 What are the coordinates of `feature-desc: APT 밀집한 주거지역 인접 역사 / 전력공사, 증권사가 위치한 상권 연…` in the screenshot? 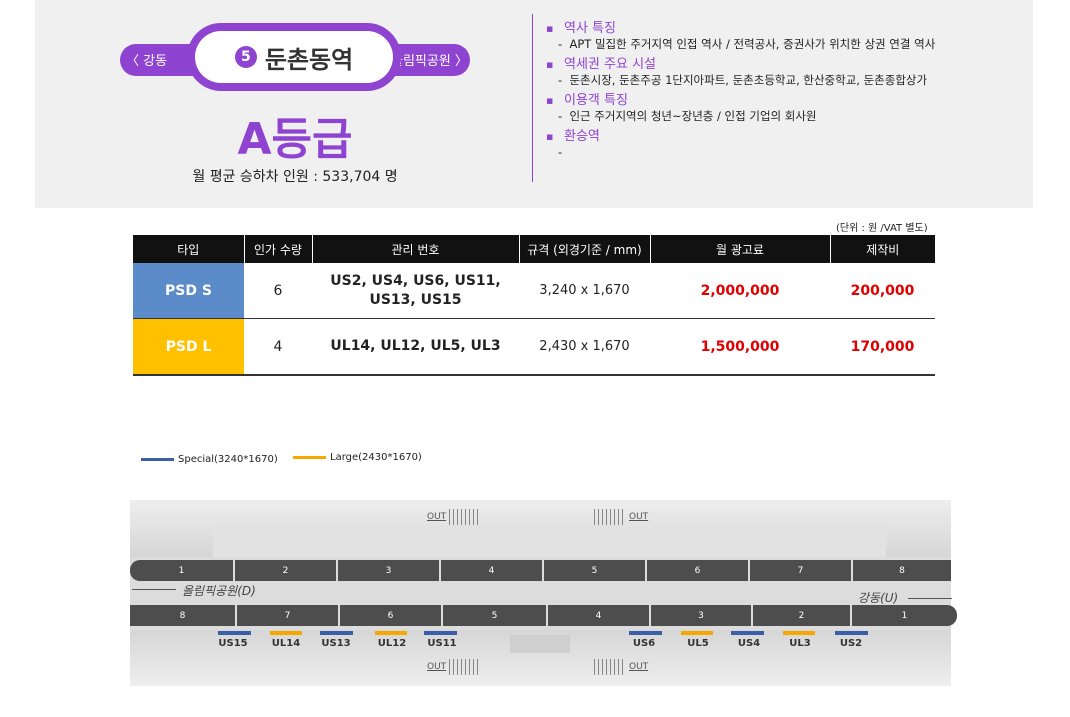 It's located at (752, 44).